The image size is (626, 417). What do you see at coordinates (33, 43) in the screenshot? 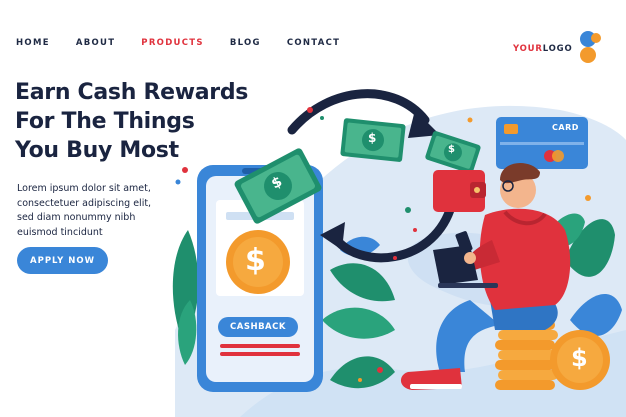
I see `nav-home: HOME` at bounding box center [33, 43].